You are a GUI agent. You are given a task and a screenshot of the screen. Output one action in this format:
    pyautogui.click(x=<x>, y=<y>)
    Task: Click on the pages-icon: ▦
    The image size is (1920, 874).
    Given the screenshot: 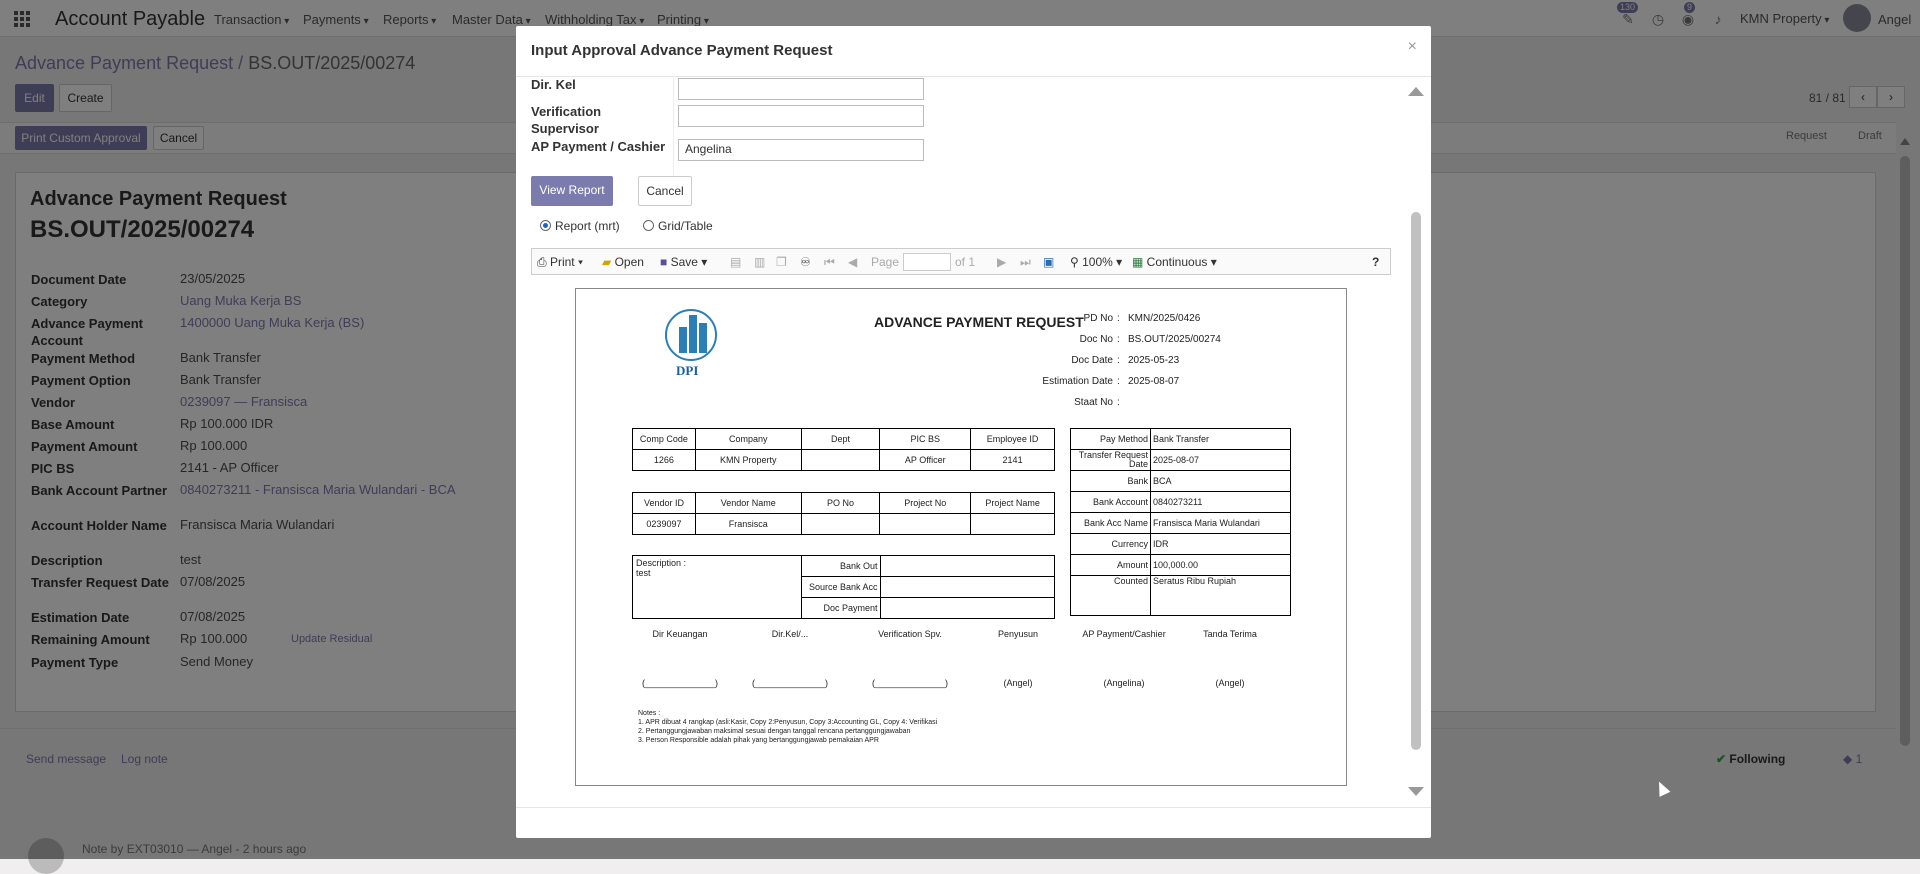 What is the action you would take?
    pyautogui.click(x=1139, y=262)
    